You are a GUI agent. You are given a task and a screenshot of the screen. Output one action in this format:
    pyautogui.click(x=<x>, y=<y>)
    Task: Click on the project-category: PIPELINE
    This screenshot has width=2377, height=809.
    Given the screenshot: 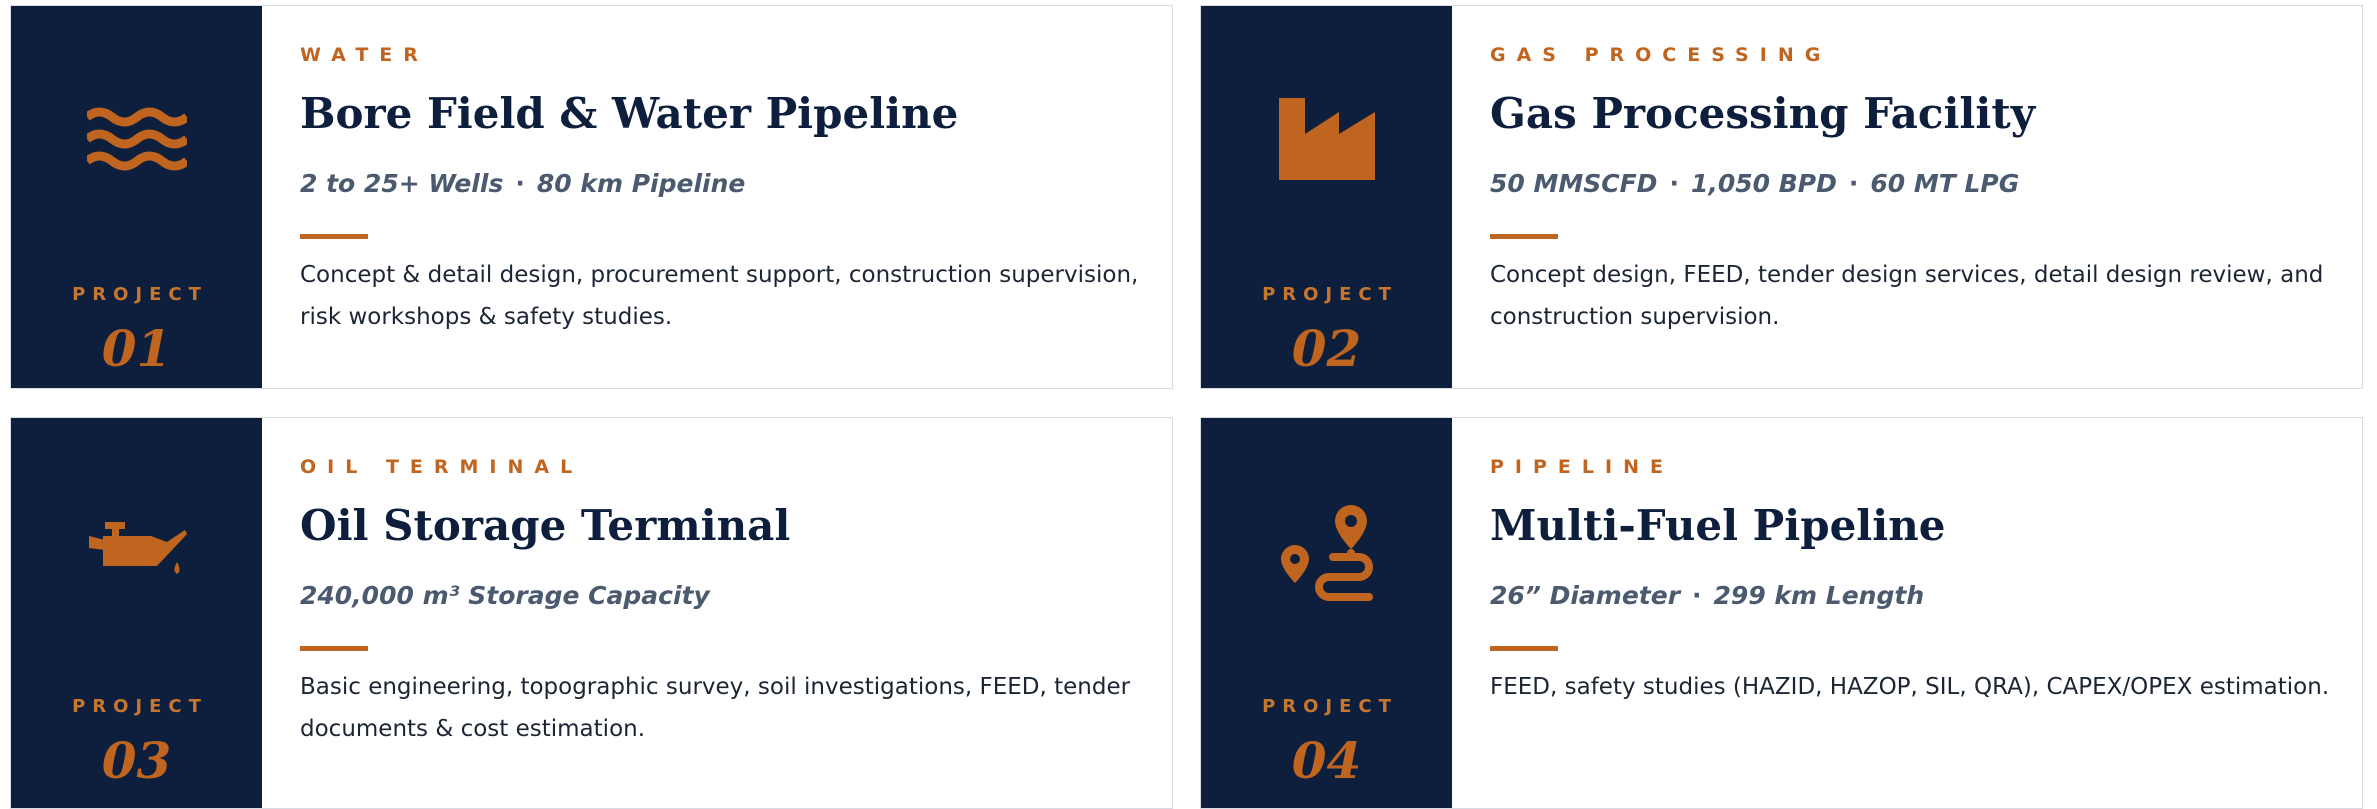 What is the action you would take?
    pyautogui.click(x=1582, y=467)
    